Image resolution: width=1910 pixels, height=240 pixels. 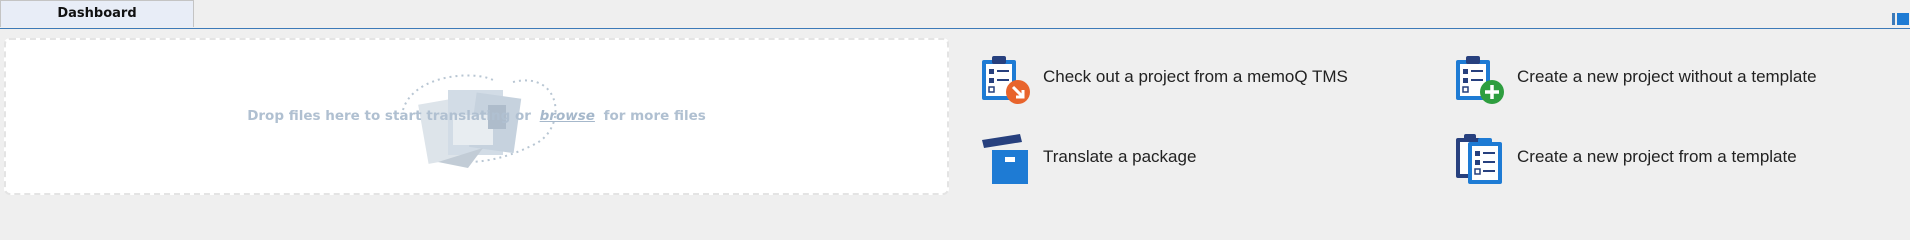 What do you see at coordinates (1120, 156) in the screenshot?
I see `translate-package-label: Translate a package` at bounding box center [1120, 156].